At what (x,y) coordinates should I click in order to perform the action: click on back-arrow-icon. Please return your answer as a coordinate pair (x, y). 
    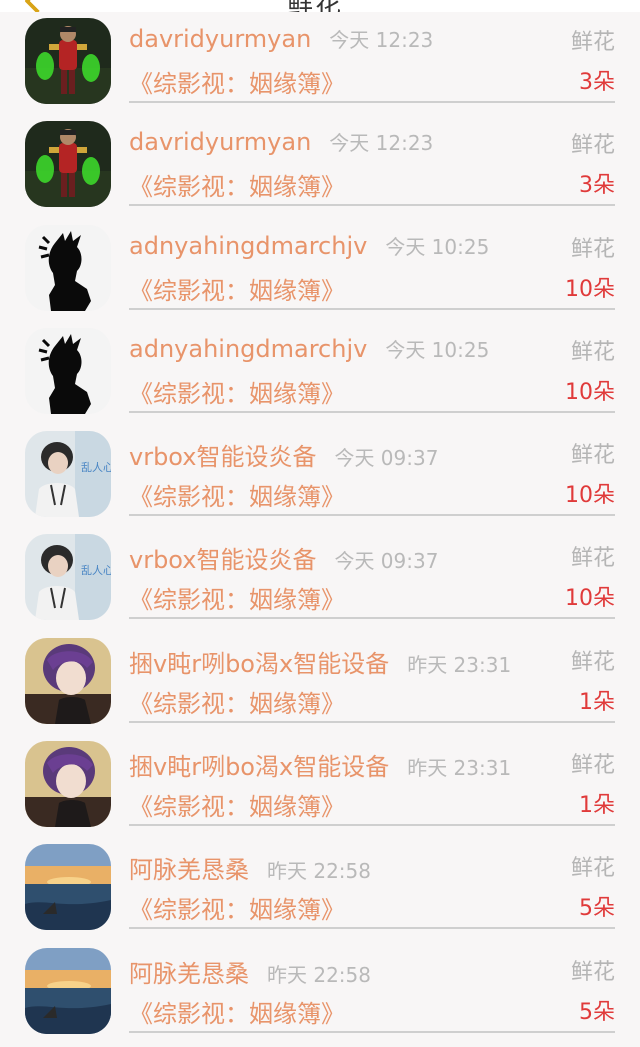
    Looking at the image, I should click on (37, 6).